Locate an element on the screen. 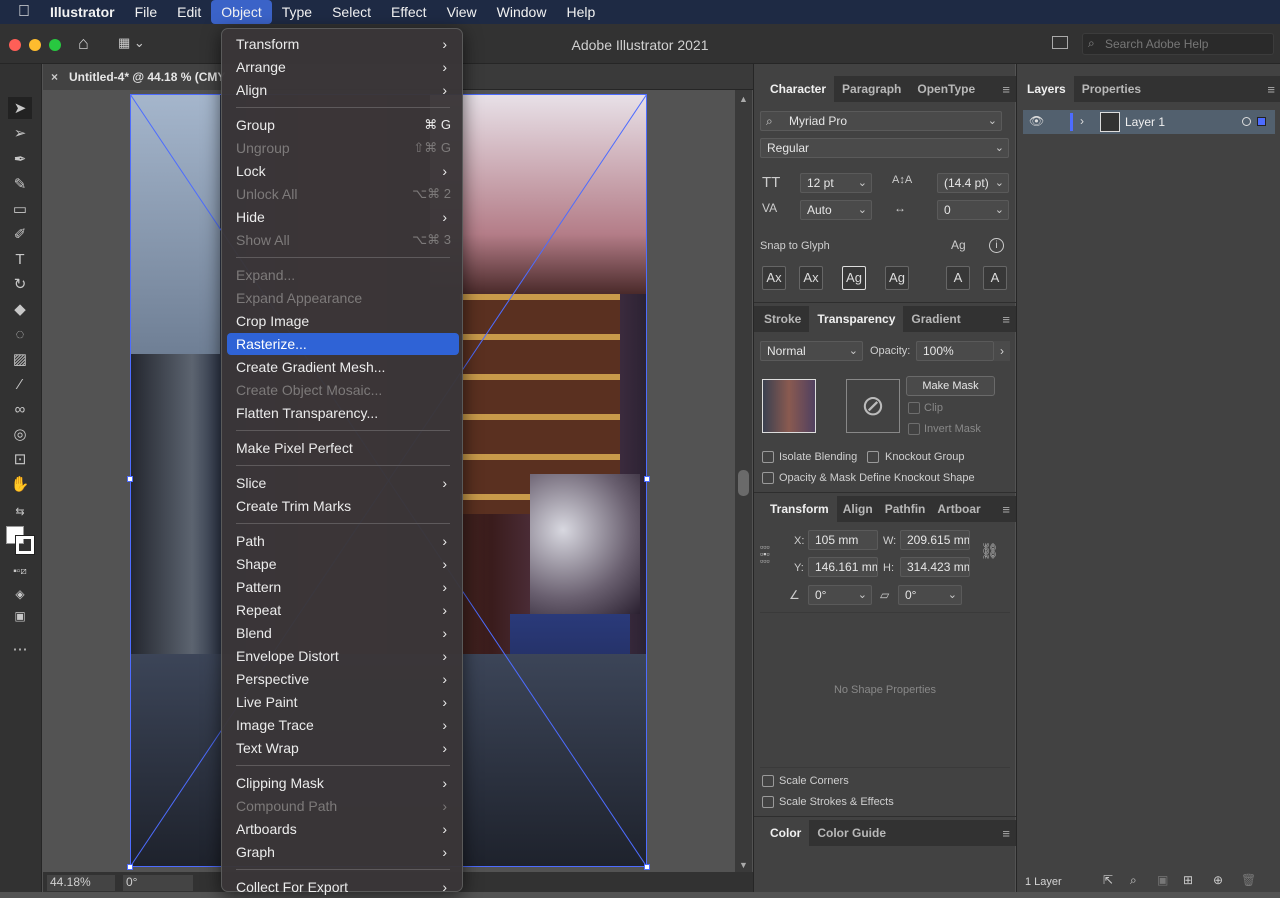 This screenshot has height=898, width=1280. scroll-up-icon: ▲ is located at coordinates (743, 99).